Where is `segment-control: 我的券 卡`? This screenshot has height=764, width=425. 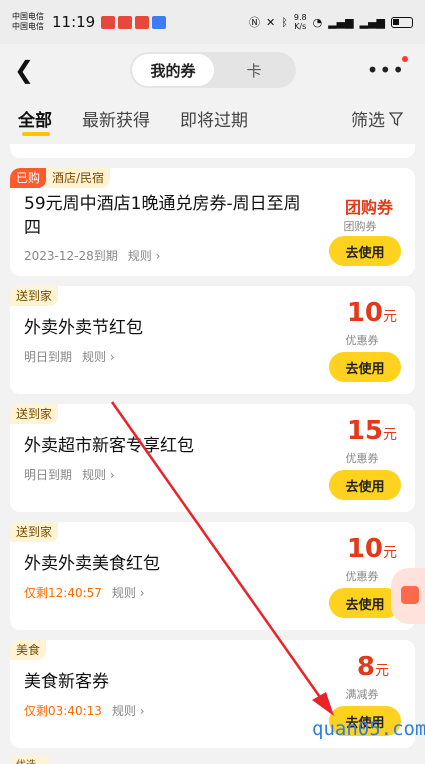
segment-control: 我的券 卡 is located at coordinates (213, 70).